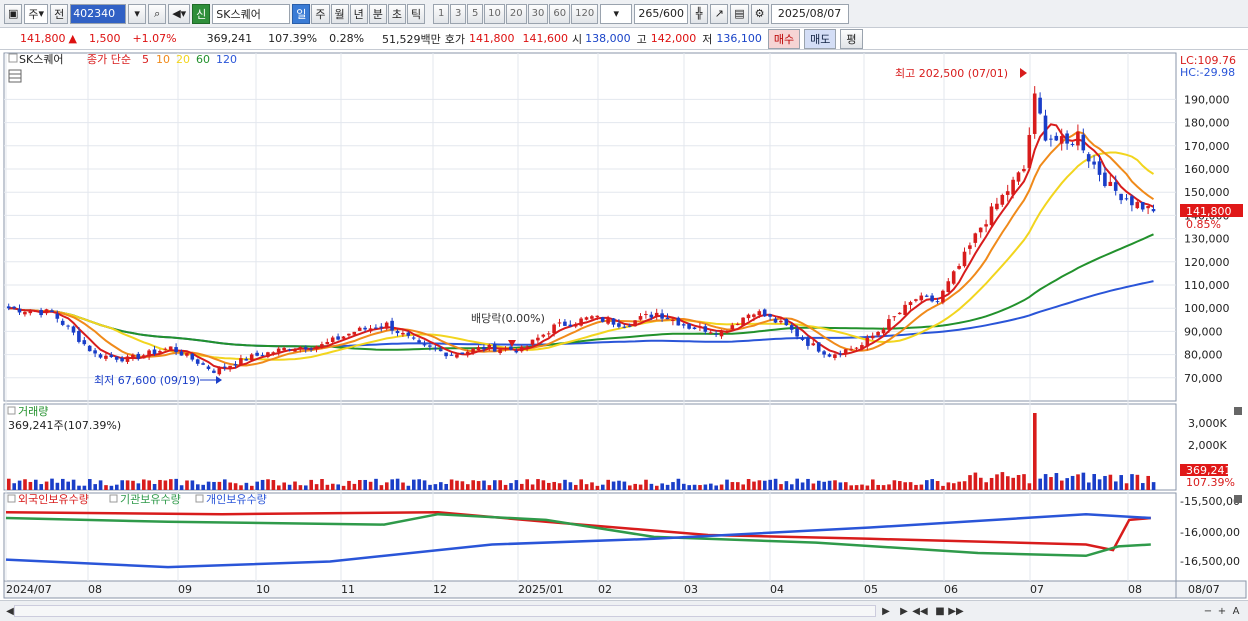 This screenshot has width=1248, height=621. Describe the element at coordinates (784, 38) in the screenshot. I see `buy-button: 매수` at that location.